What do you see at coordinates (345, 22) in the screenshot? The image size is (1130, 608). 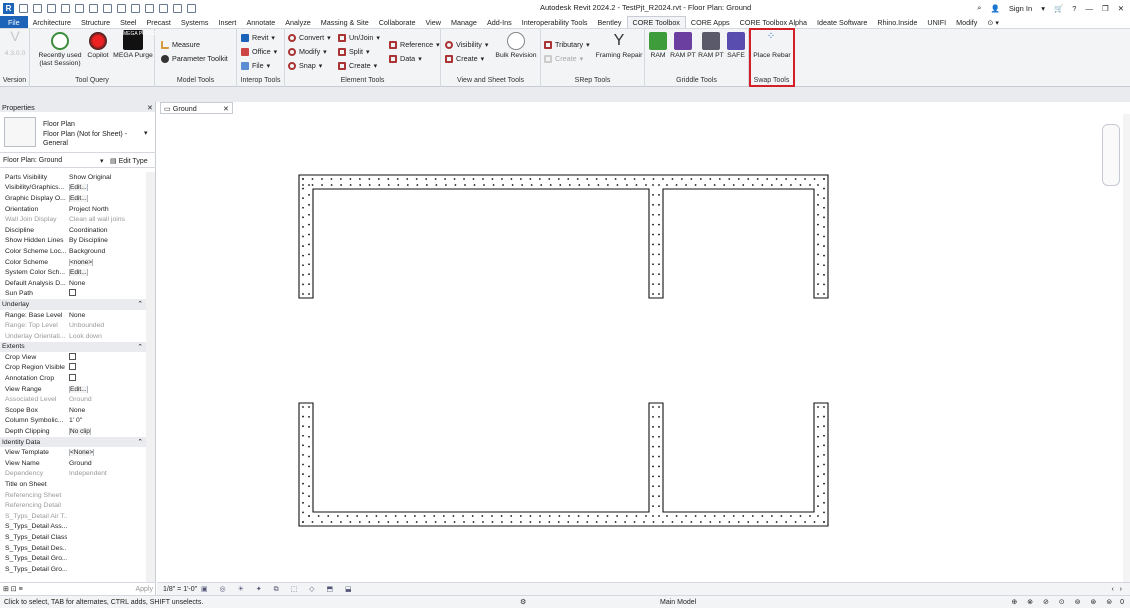 I see `tab-massing-site: Massing & Site` at bounding box center [345, 22].